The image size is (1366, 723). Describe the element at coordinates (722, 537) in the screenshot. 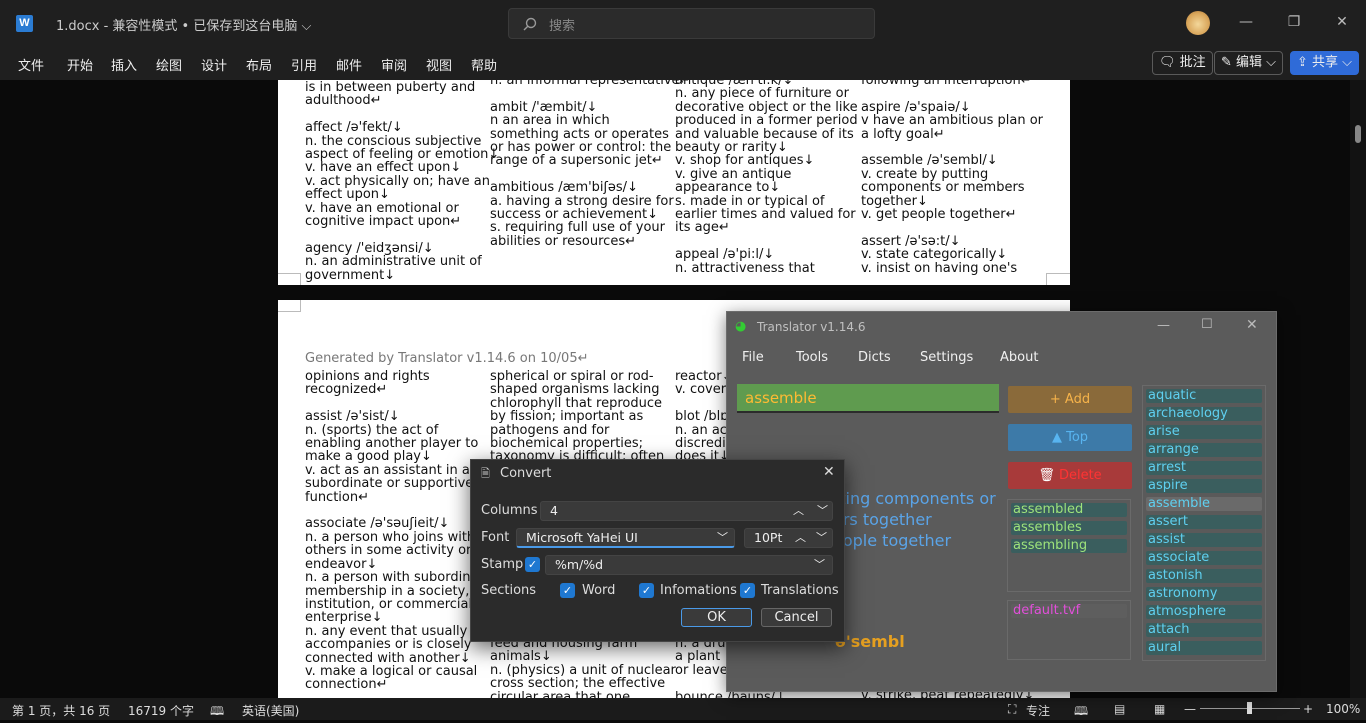

I see `chevron-down-icon: ﹀` at that location.